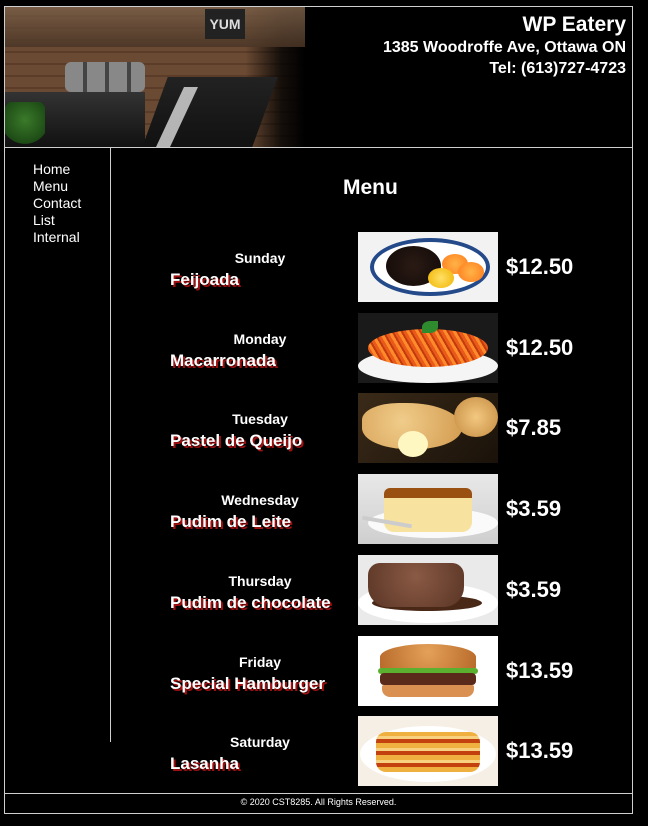 This screenshot has width=648, height=826. I want to click on hero-sign: YUM, so click(225, 24).